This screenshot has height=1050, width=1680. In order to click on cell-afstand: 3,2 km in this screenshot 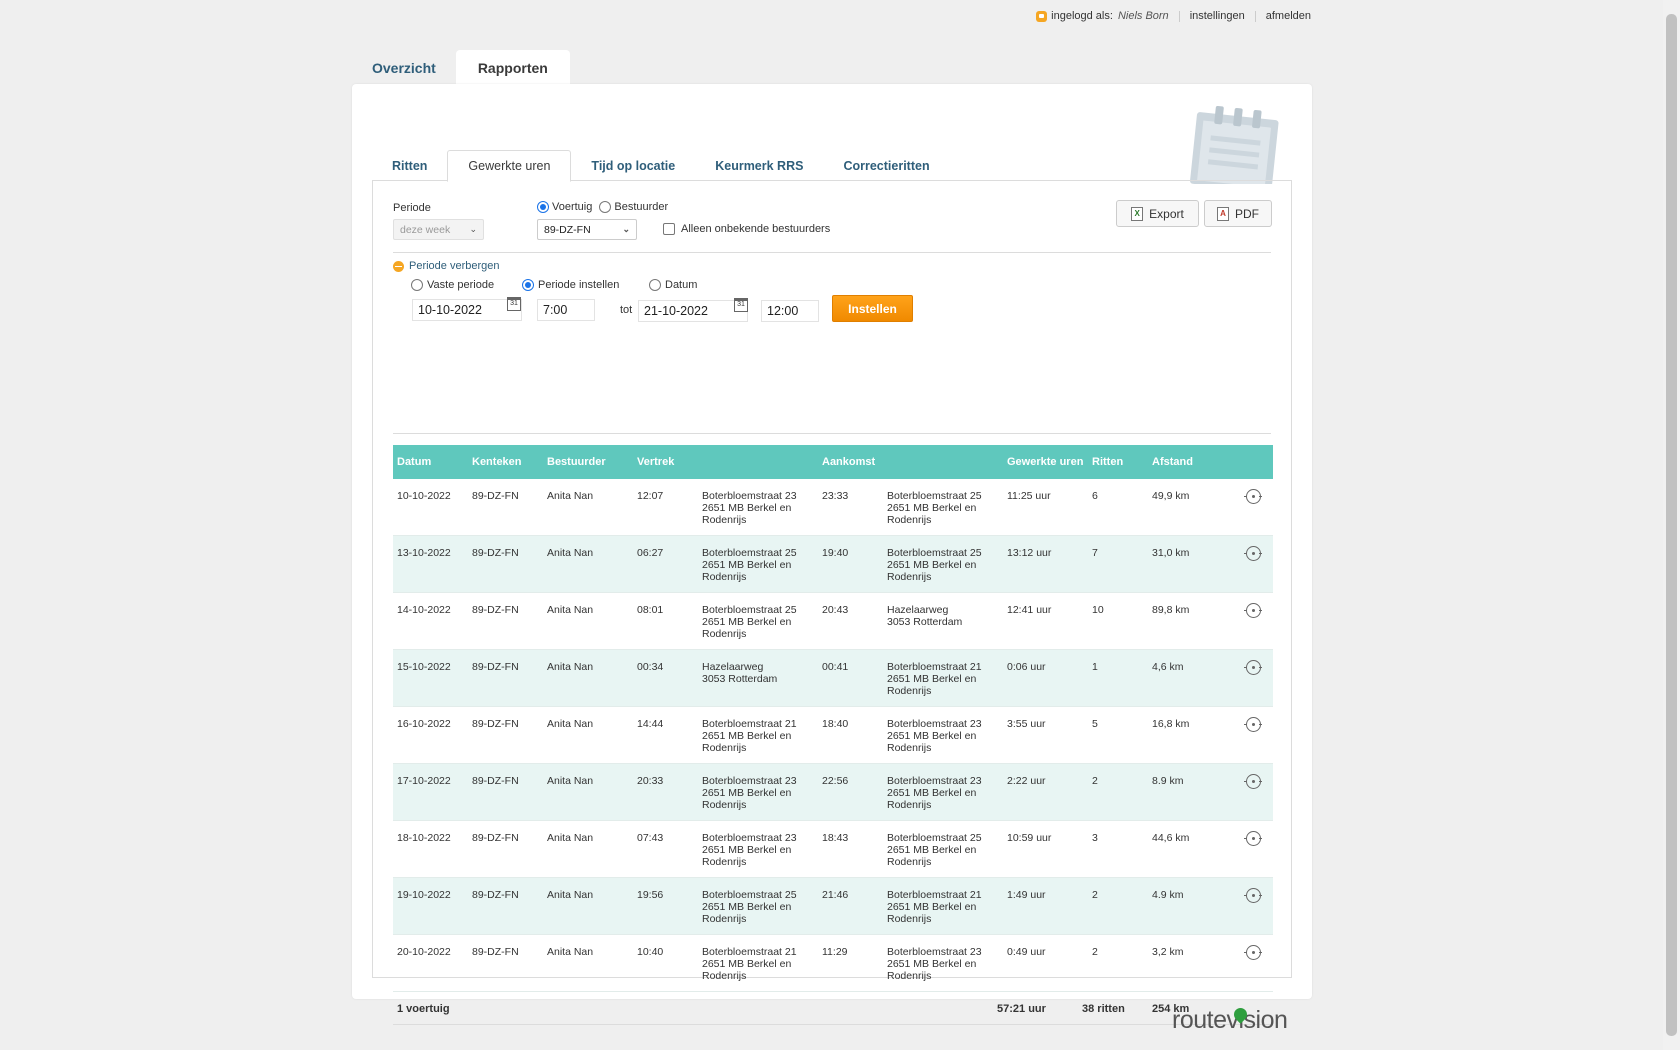, I will do `click(1168, 952)`.